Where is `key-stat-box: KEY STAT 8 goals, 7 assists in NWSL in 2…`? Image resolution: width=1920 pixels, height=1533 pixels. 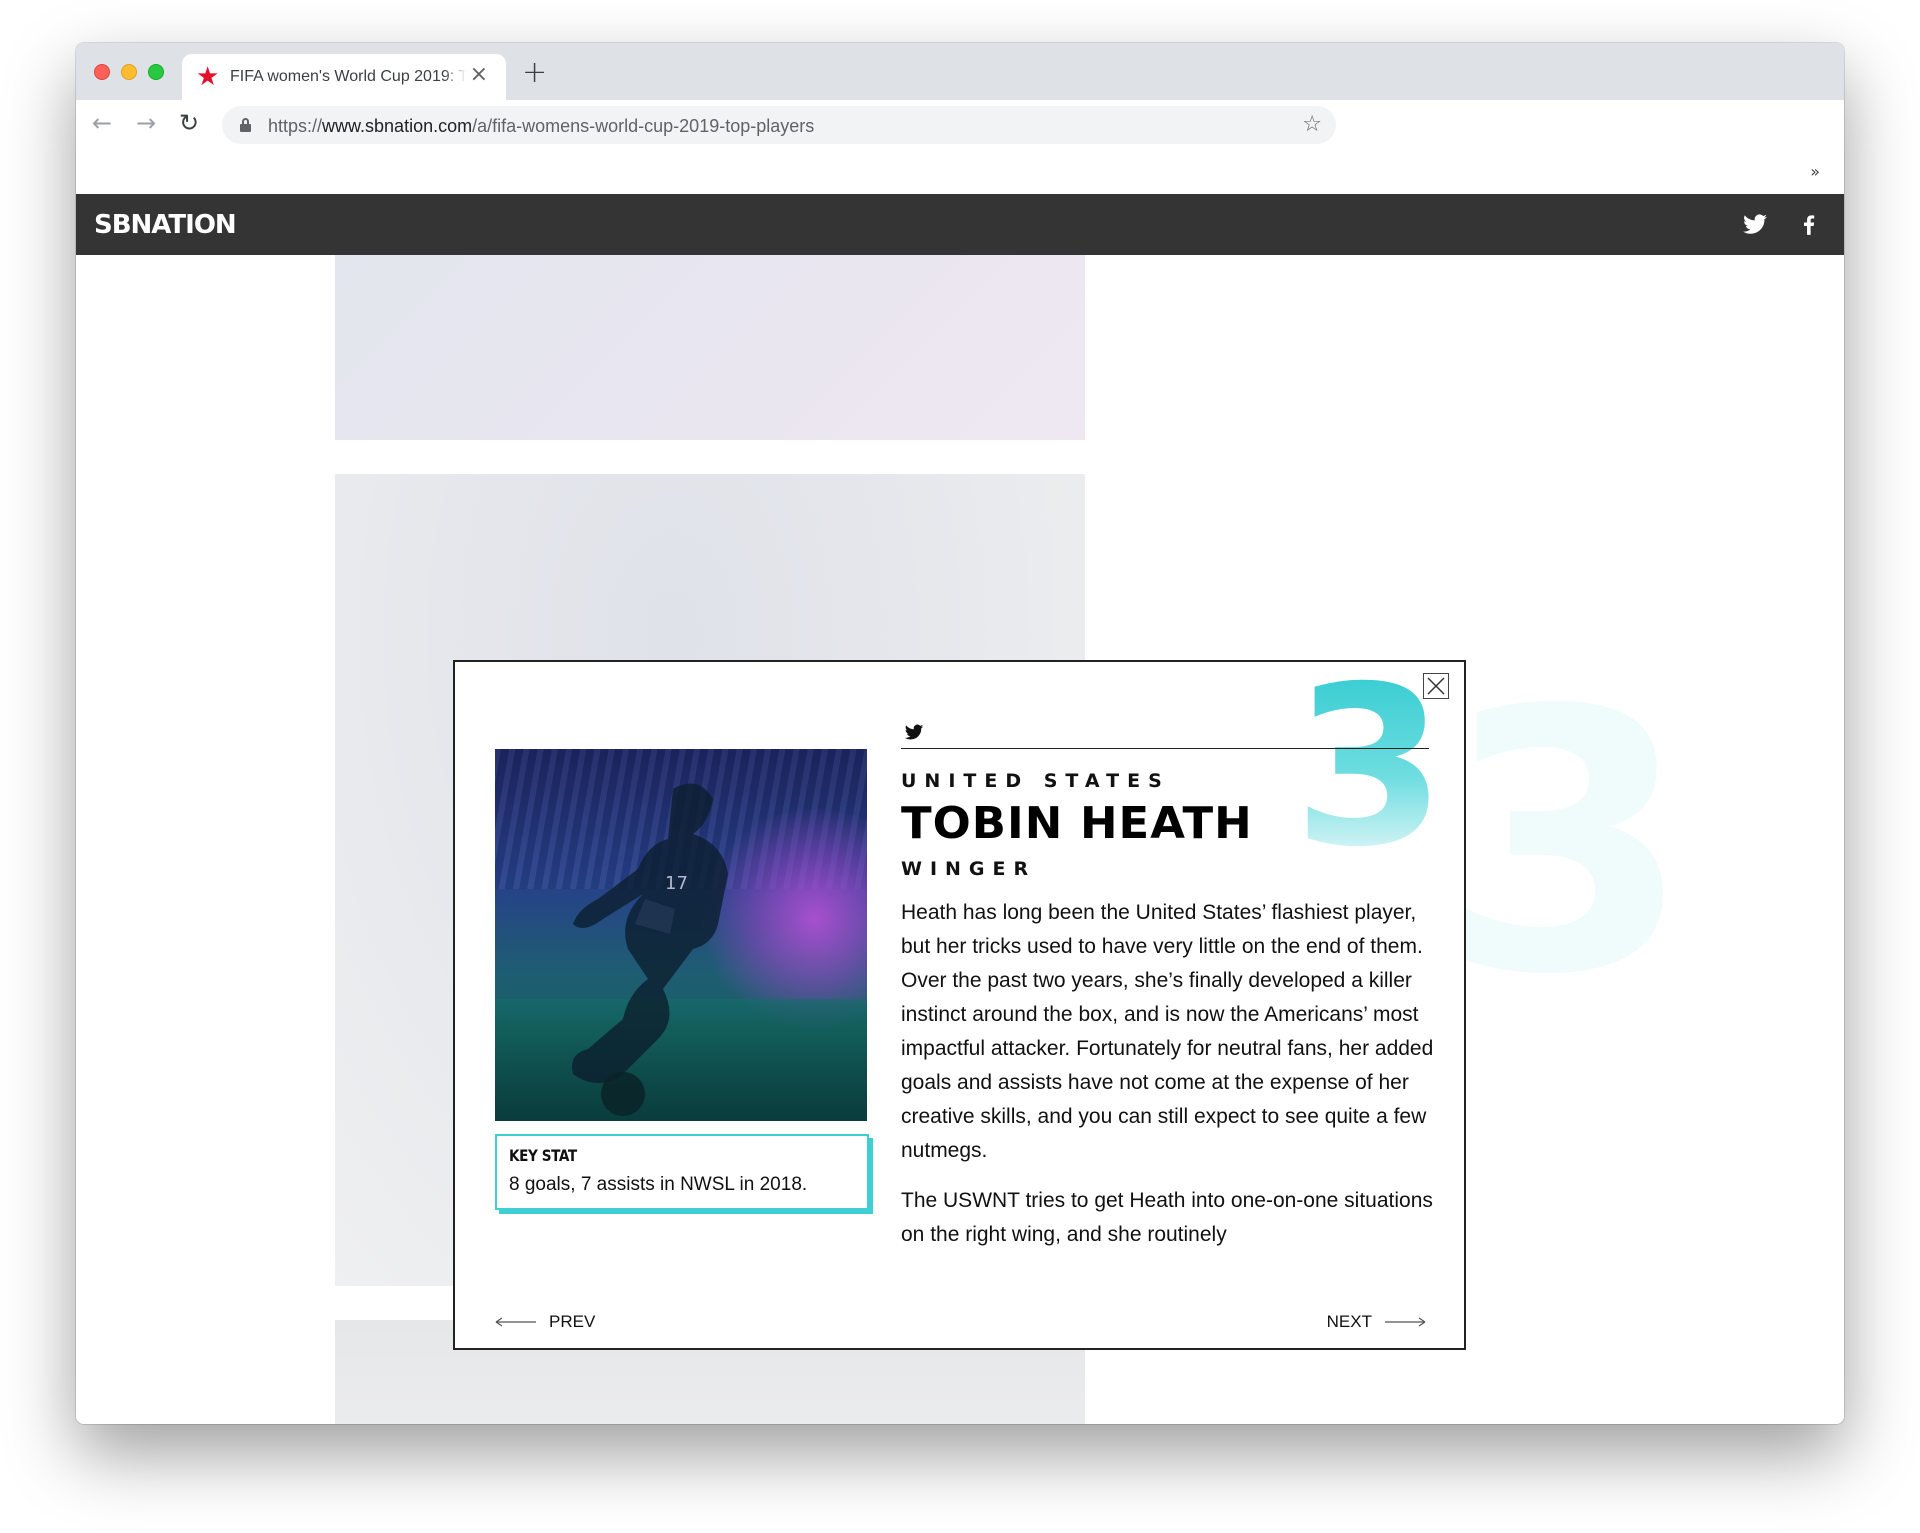
key-stat-box: KEY STAT 8 goals, 7 assists in NWSL in 2… is located at coordinates (682, 1172).